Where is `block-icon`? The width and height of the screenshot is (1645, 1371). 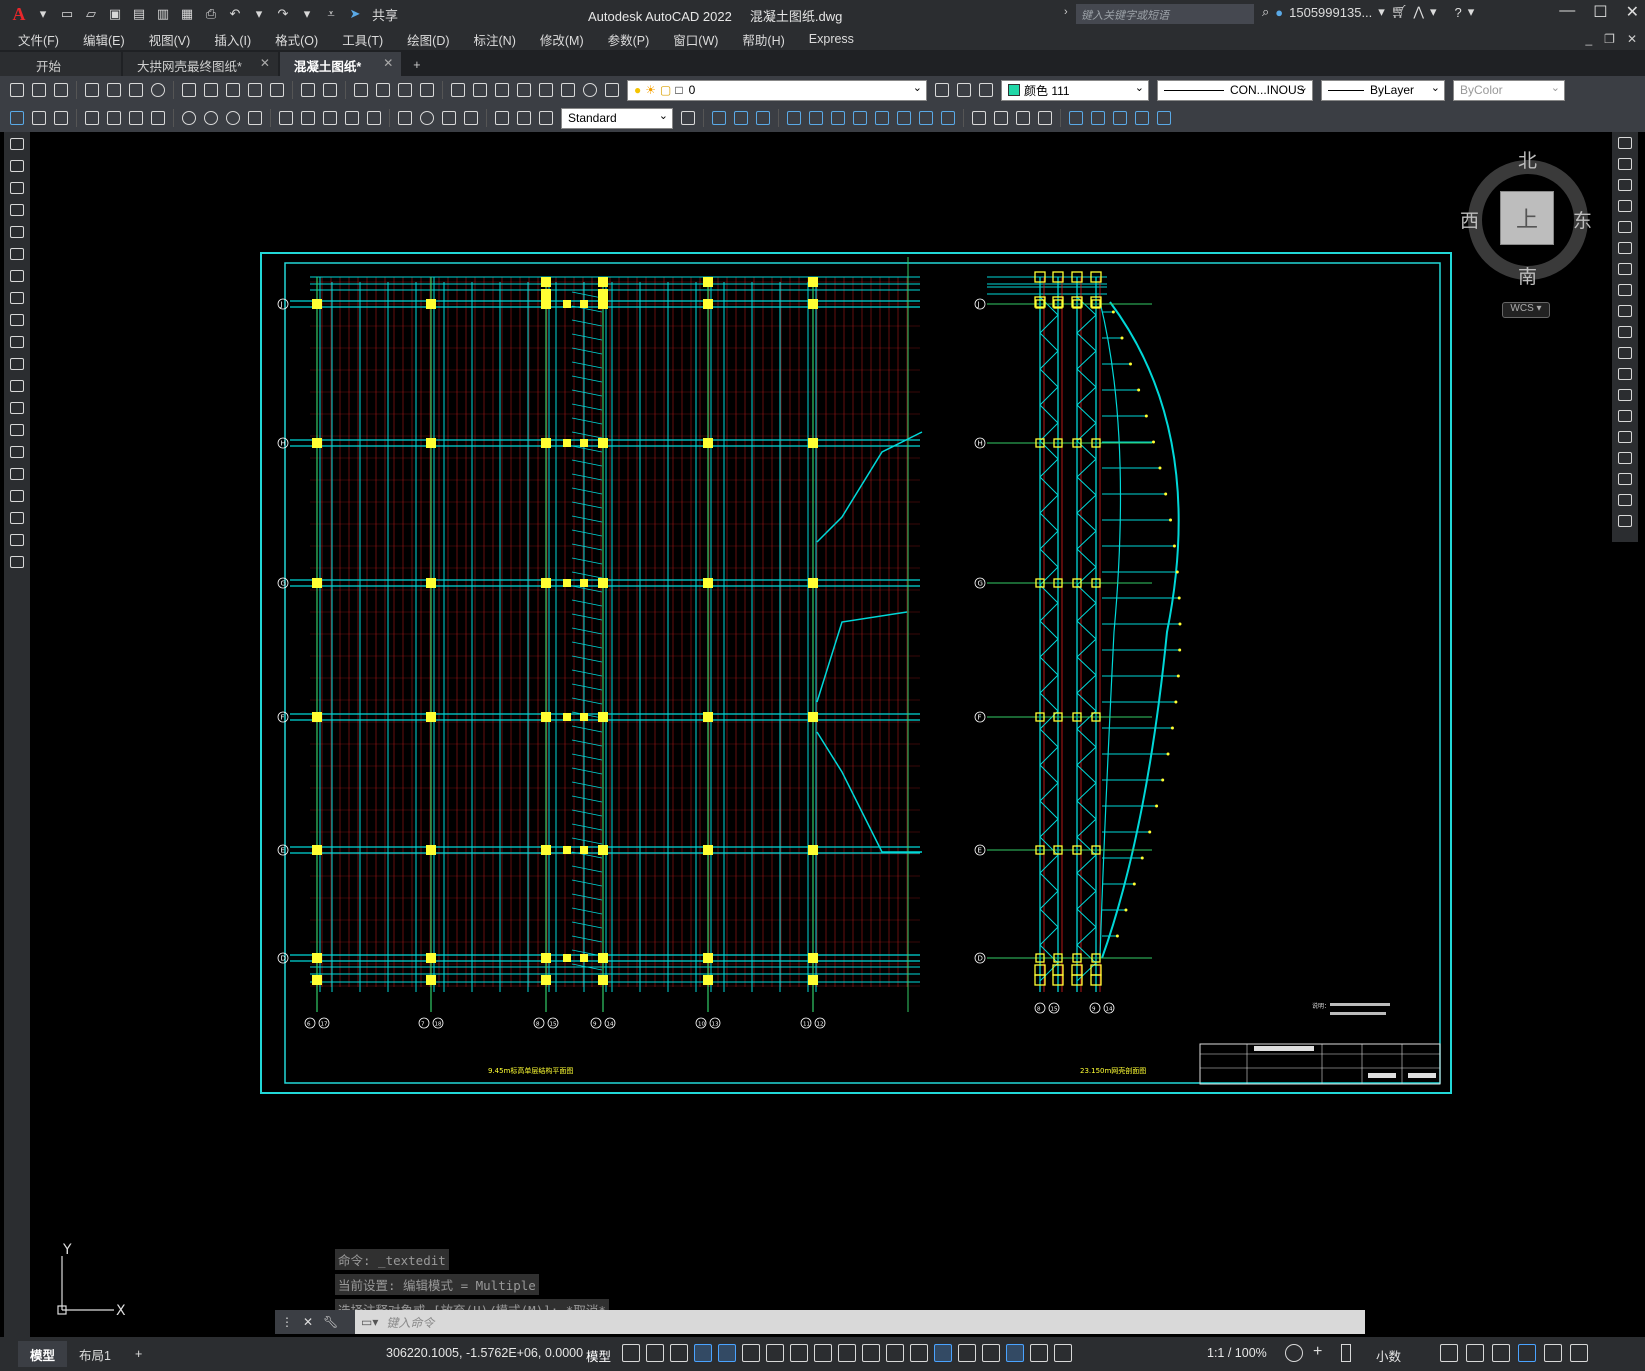 block-icon is located at coordinates (39, 118).